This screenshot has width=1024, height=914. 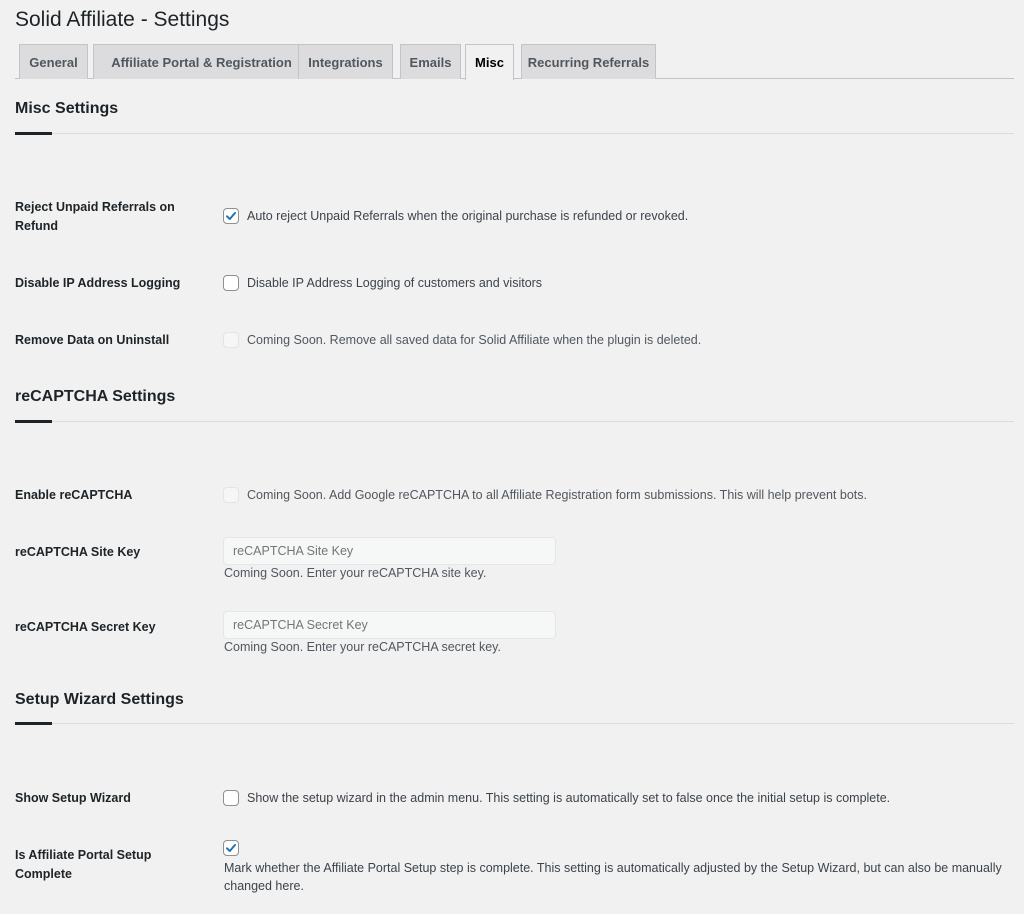 I want to click on recaptcha-secret-key-label: reCAPTCHA Secret Key, so click(x=85, y=627).